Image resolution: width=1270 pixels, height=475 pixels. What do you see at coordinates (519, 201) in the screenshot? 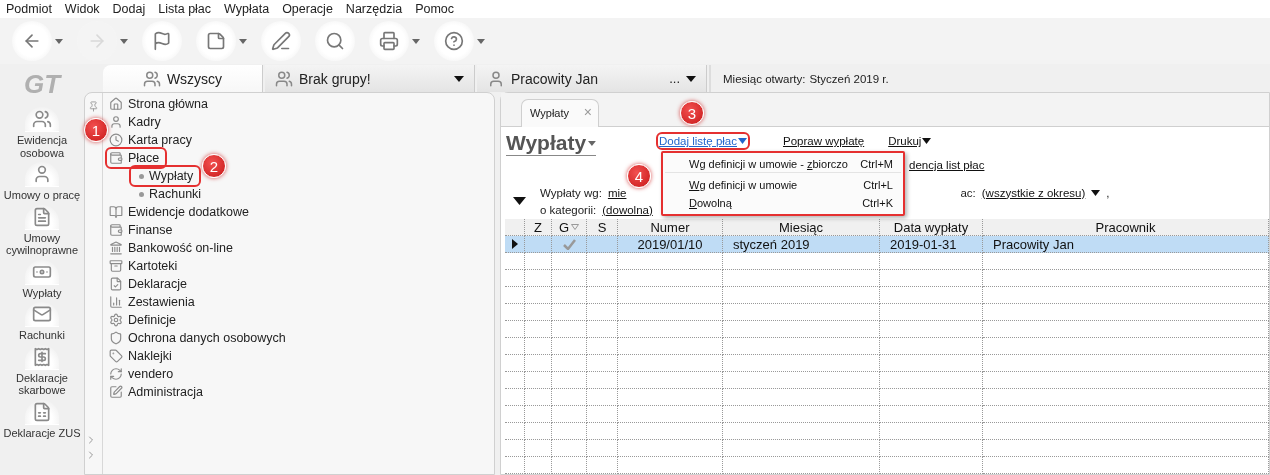
I see `collapse-icon` at bounding box center [519, 201].